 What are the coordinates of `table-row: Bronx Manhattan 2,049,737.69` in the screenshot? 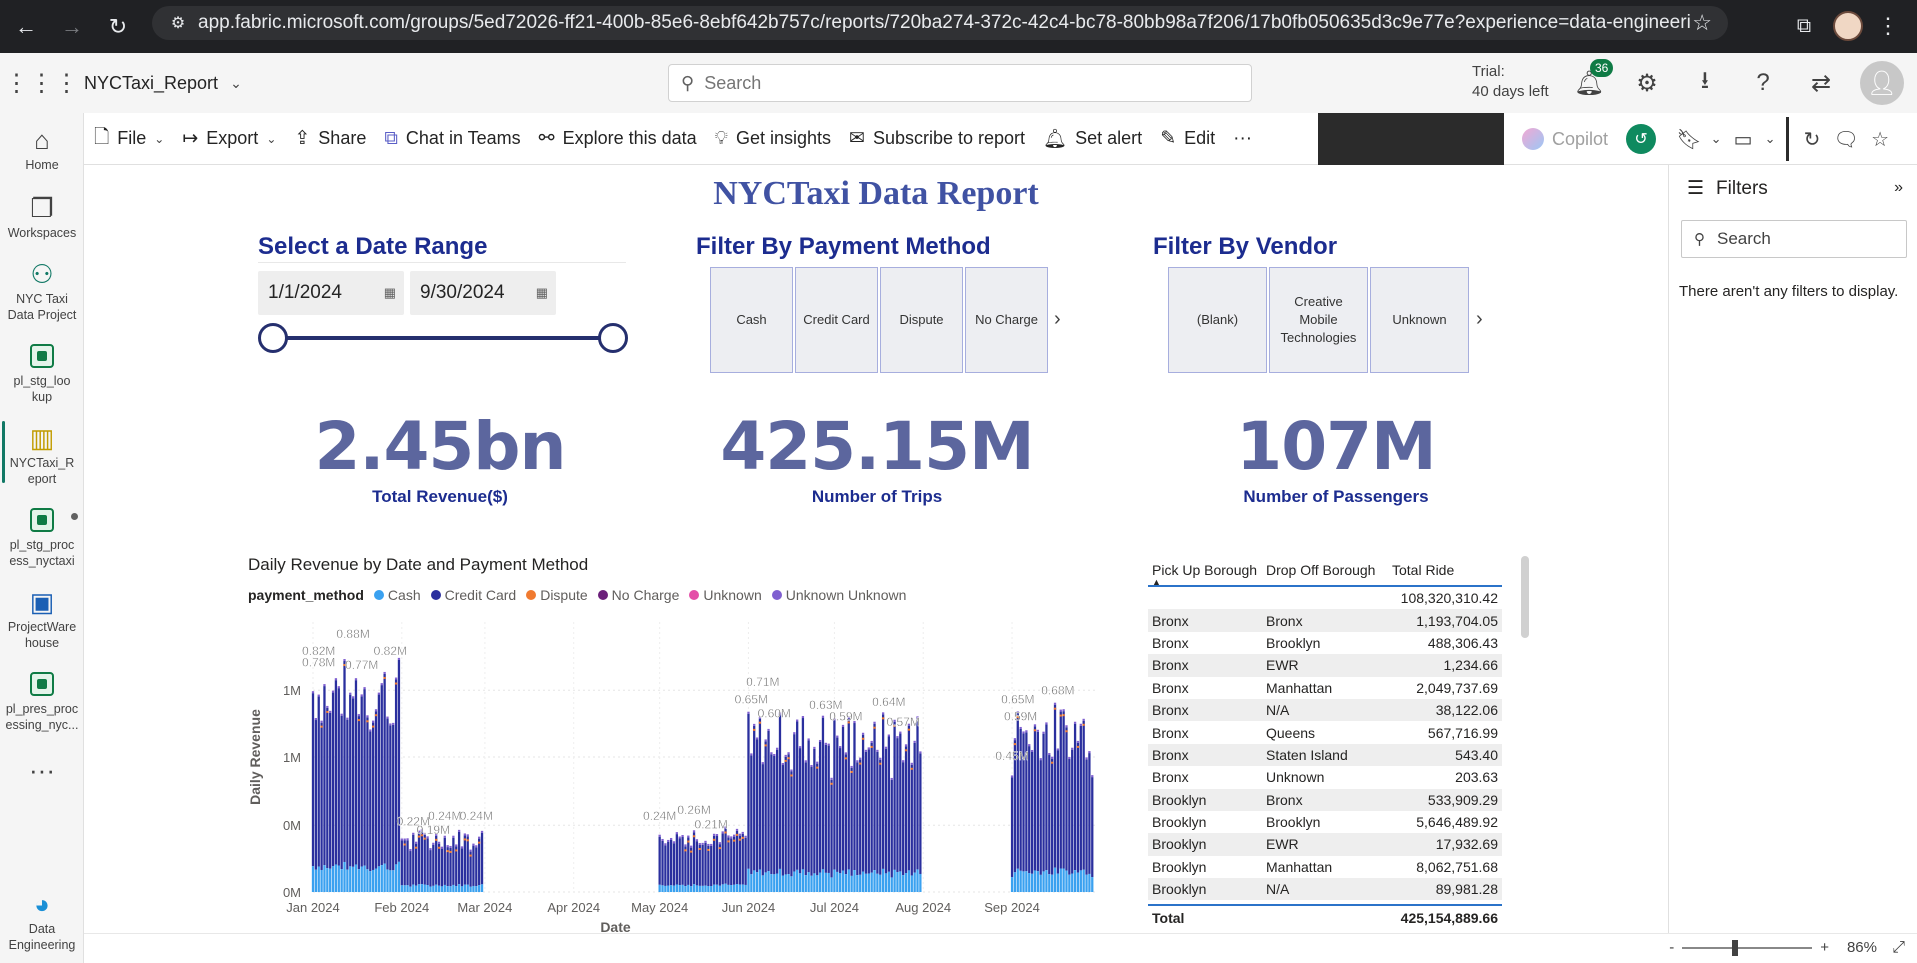 It's located at (1325, 688).